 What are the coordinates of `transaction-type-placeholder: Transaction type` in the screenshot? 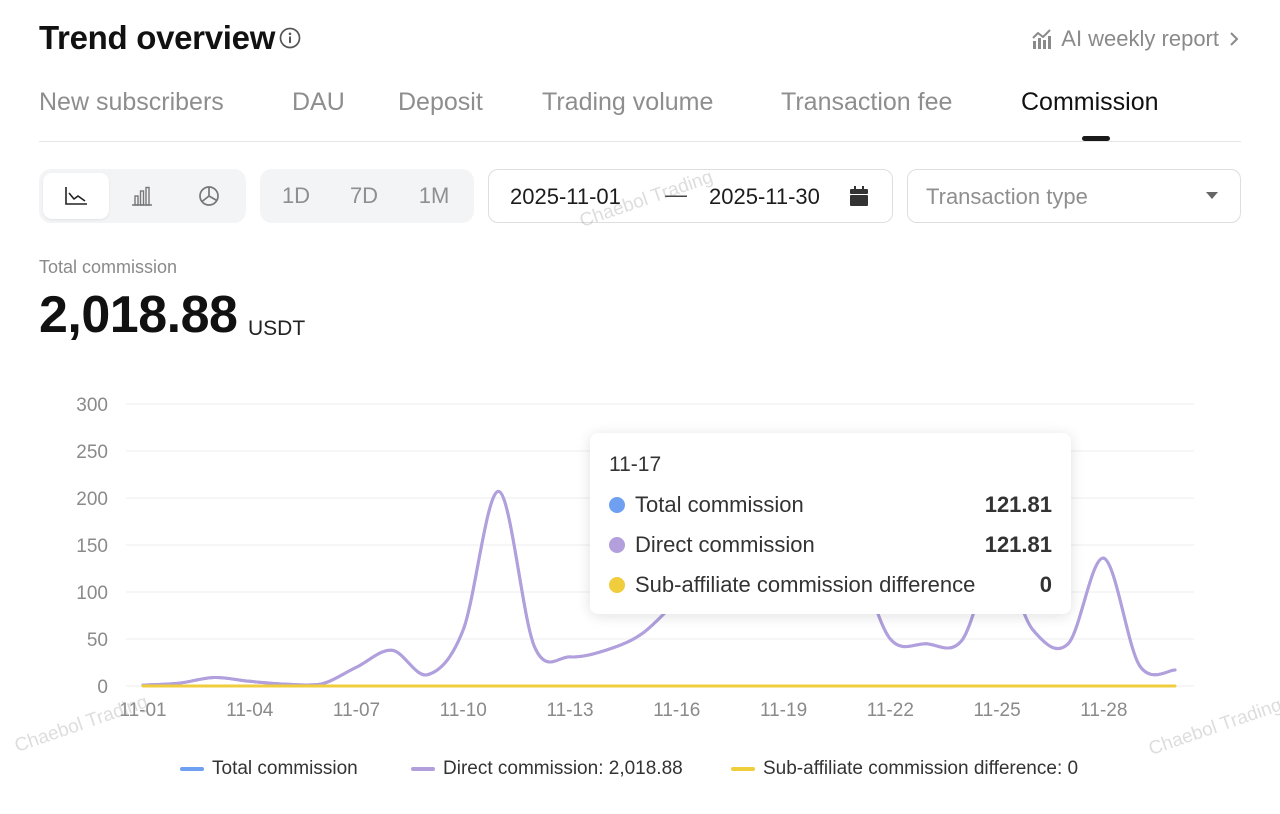 It's located at (1007, 196).